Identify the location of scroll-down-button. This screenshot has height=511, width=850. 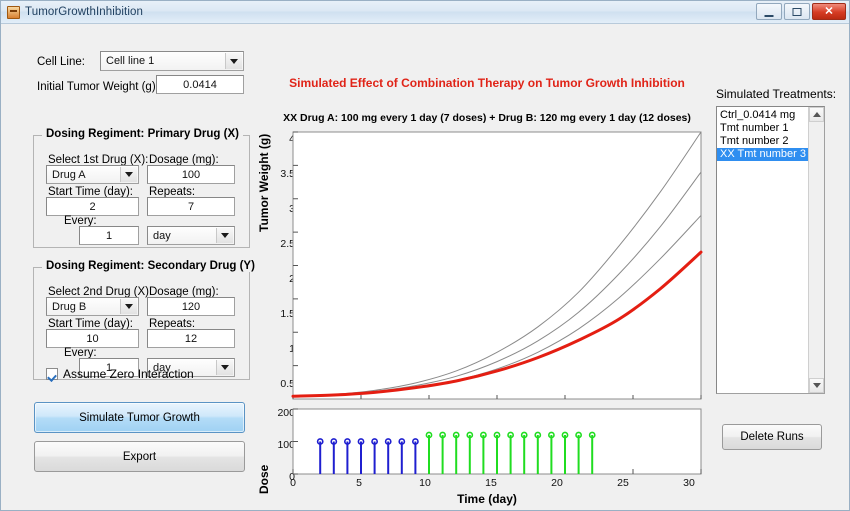
(816, 385).